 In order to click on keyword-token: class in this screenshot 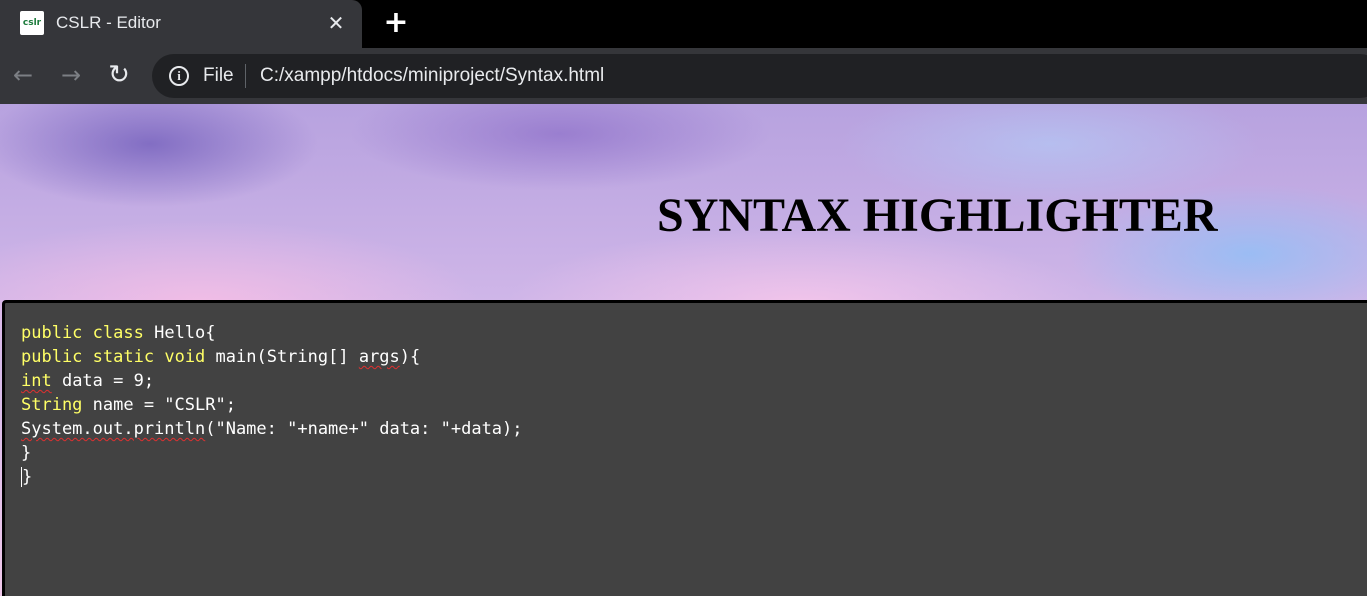, I will do `click(118, 333)`.